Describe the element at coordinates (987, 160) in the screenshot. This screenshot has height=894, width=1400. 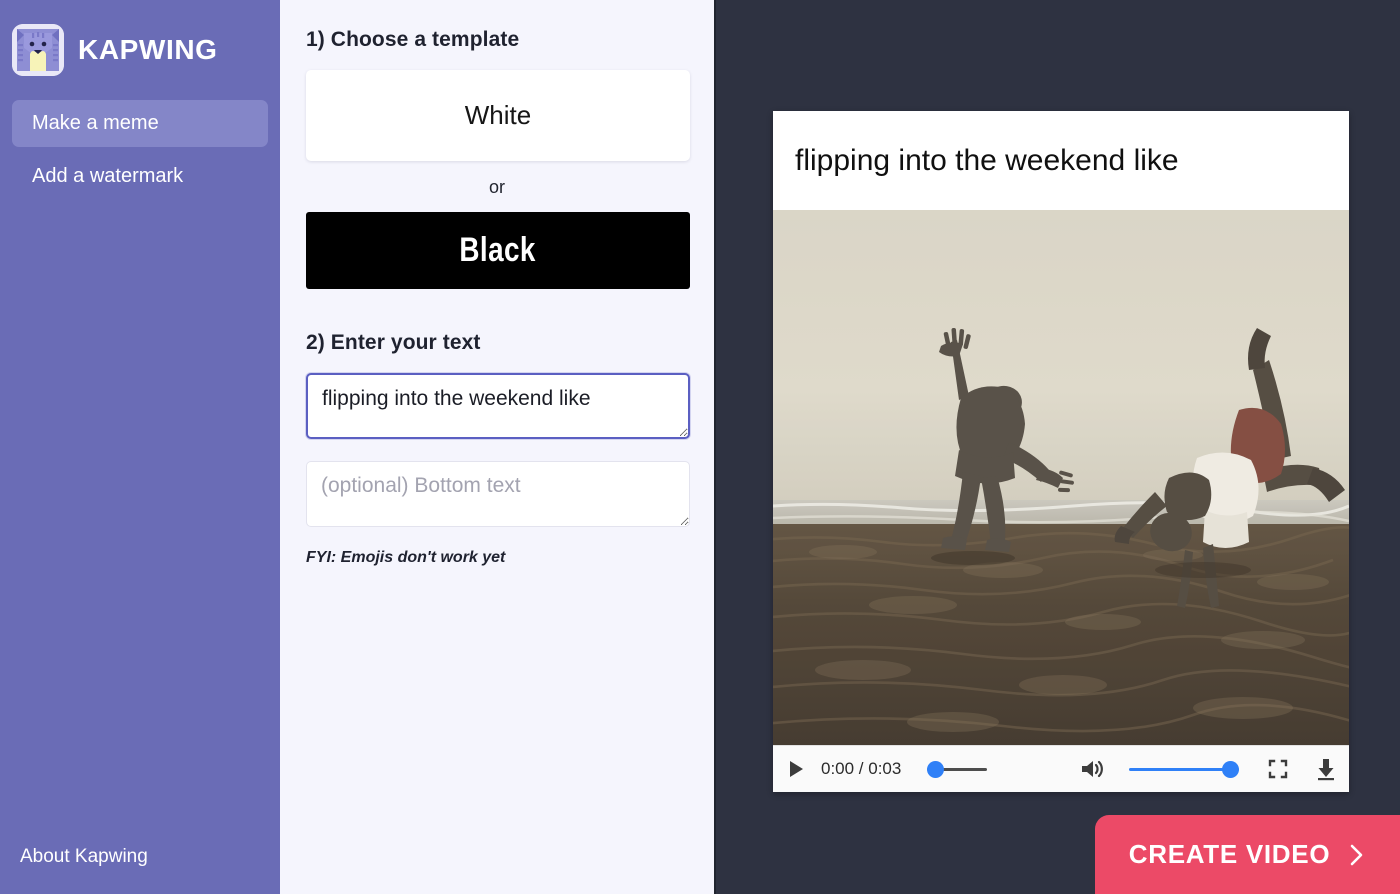
I see `meme-caption-text: flipping into the weekend like` at that location.